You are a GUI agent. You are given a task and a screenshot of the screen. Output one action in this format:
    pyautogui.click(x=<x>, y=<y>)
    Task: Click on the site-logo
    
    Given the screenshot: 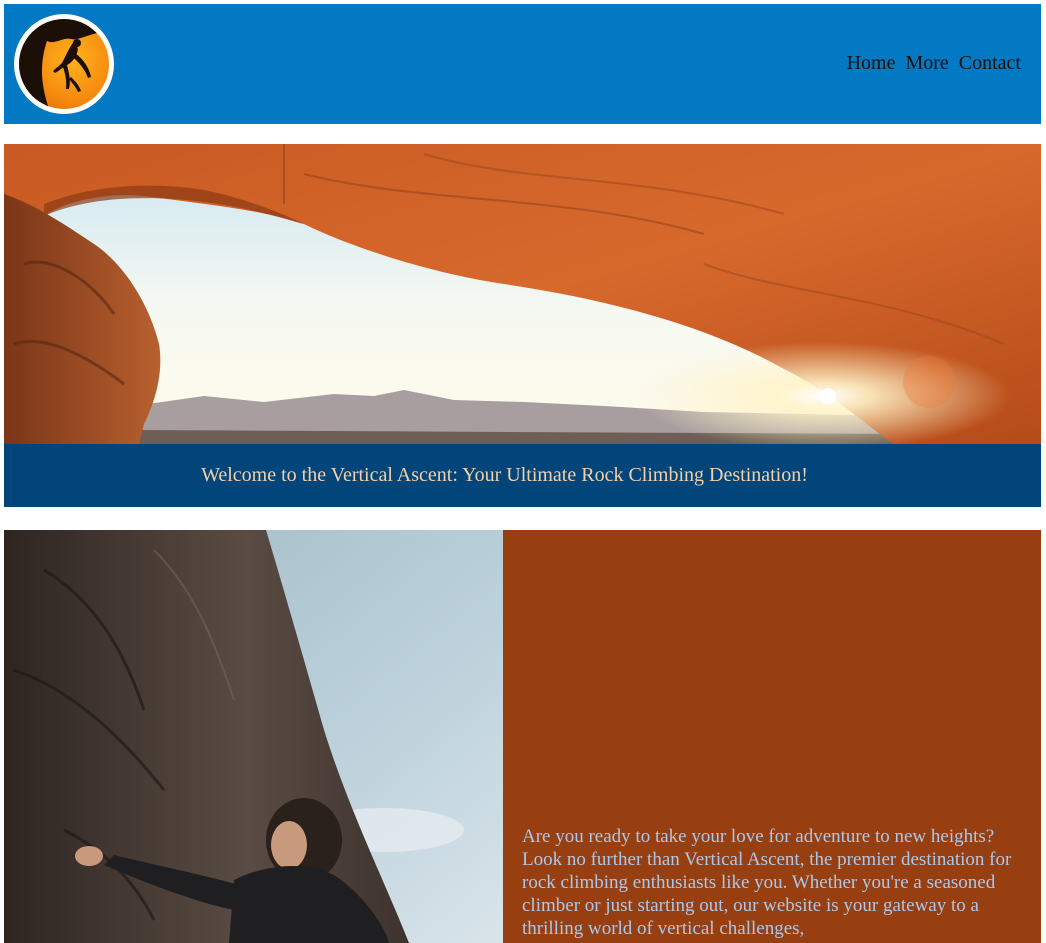 What is the action you would take?
    pyautogui.click(x=64, y=64)
    